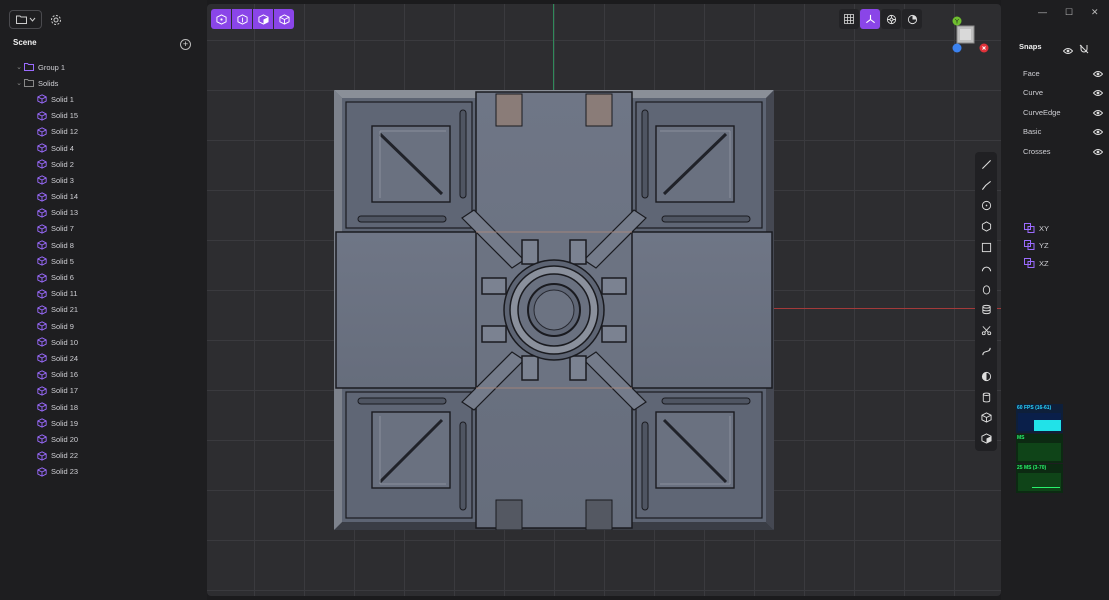 The width and height of the screenshot is (1109, 600). What do you see at coordinates (986, 164) in the screenshot?
I see `line-tool` at bounding box center [986, 164].